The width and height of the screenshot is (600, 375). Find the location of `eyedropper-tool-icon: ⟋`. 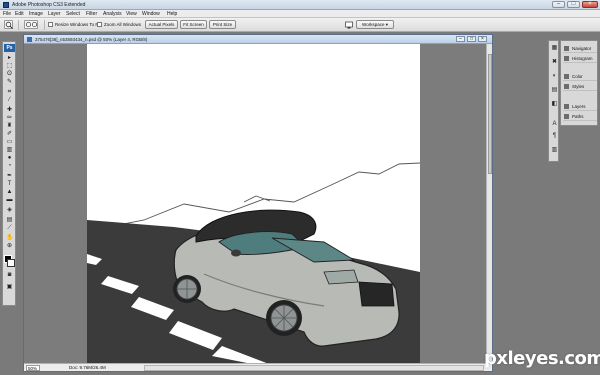

eyedropper-tool-icon: ⟋ is located at coordinates (9, 228).